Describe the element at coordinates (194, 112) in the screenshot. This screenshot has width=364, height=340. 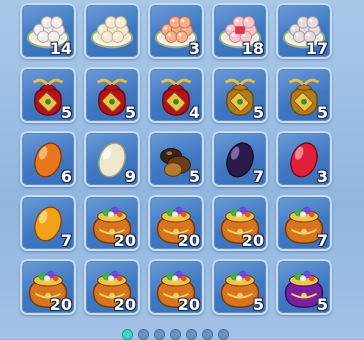
I see `item-count: 4` at that location.